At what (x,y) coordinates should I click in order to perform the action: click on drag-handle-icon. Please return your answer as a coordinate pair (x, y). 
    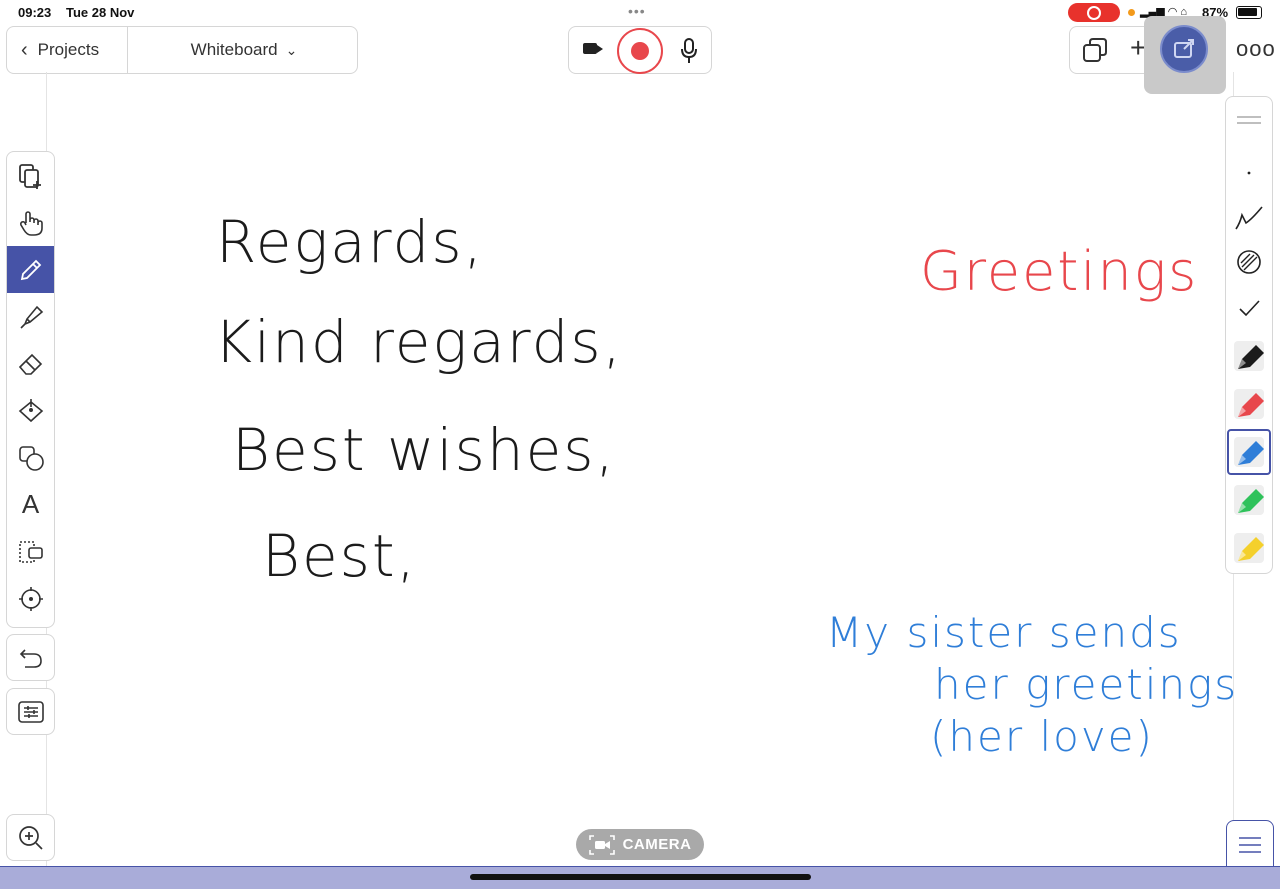
    Looking at the image, I should click on (1249, 120).